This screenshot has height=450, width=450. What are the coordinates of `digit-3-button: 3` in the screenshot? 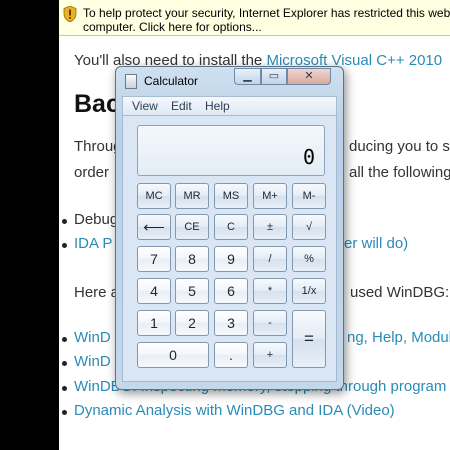 It's located at (231, 323).